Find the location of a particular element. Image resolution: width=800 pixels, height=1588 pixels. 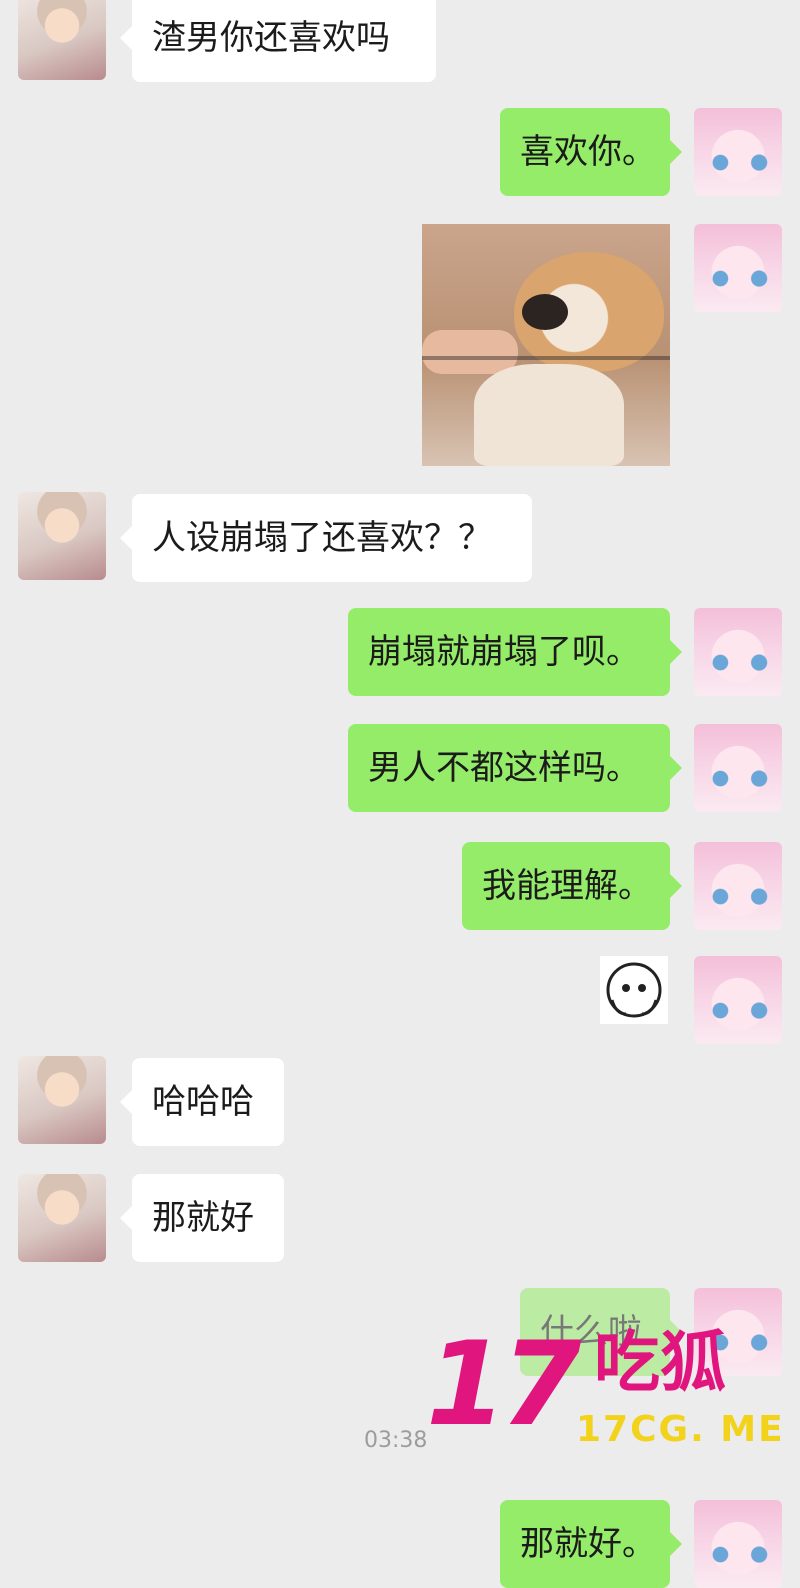

watermark-logo: 17 吃狐 17CG. ME is located at coordinates (606, 1390).